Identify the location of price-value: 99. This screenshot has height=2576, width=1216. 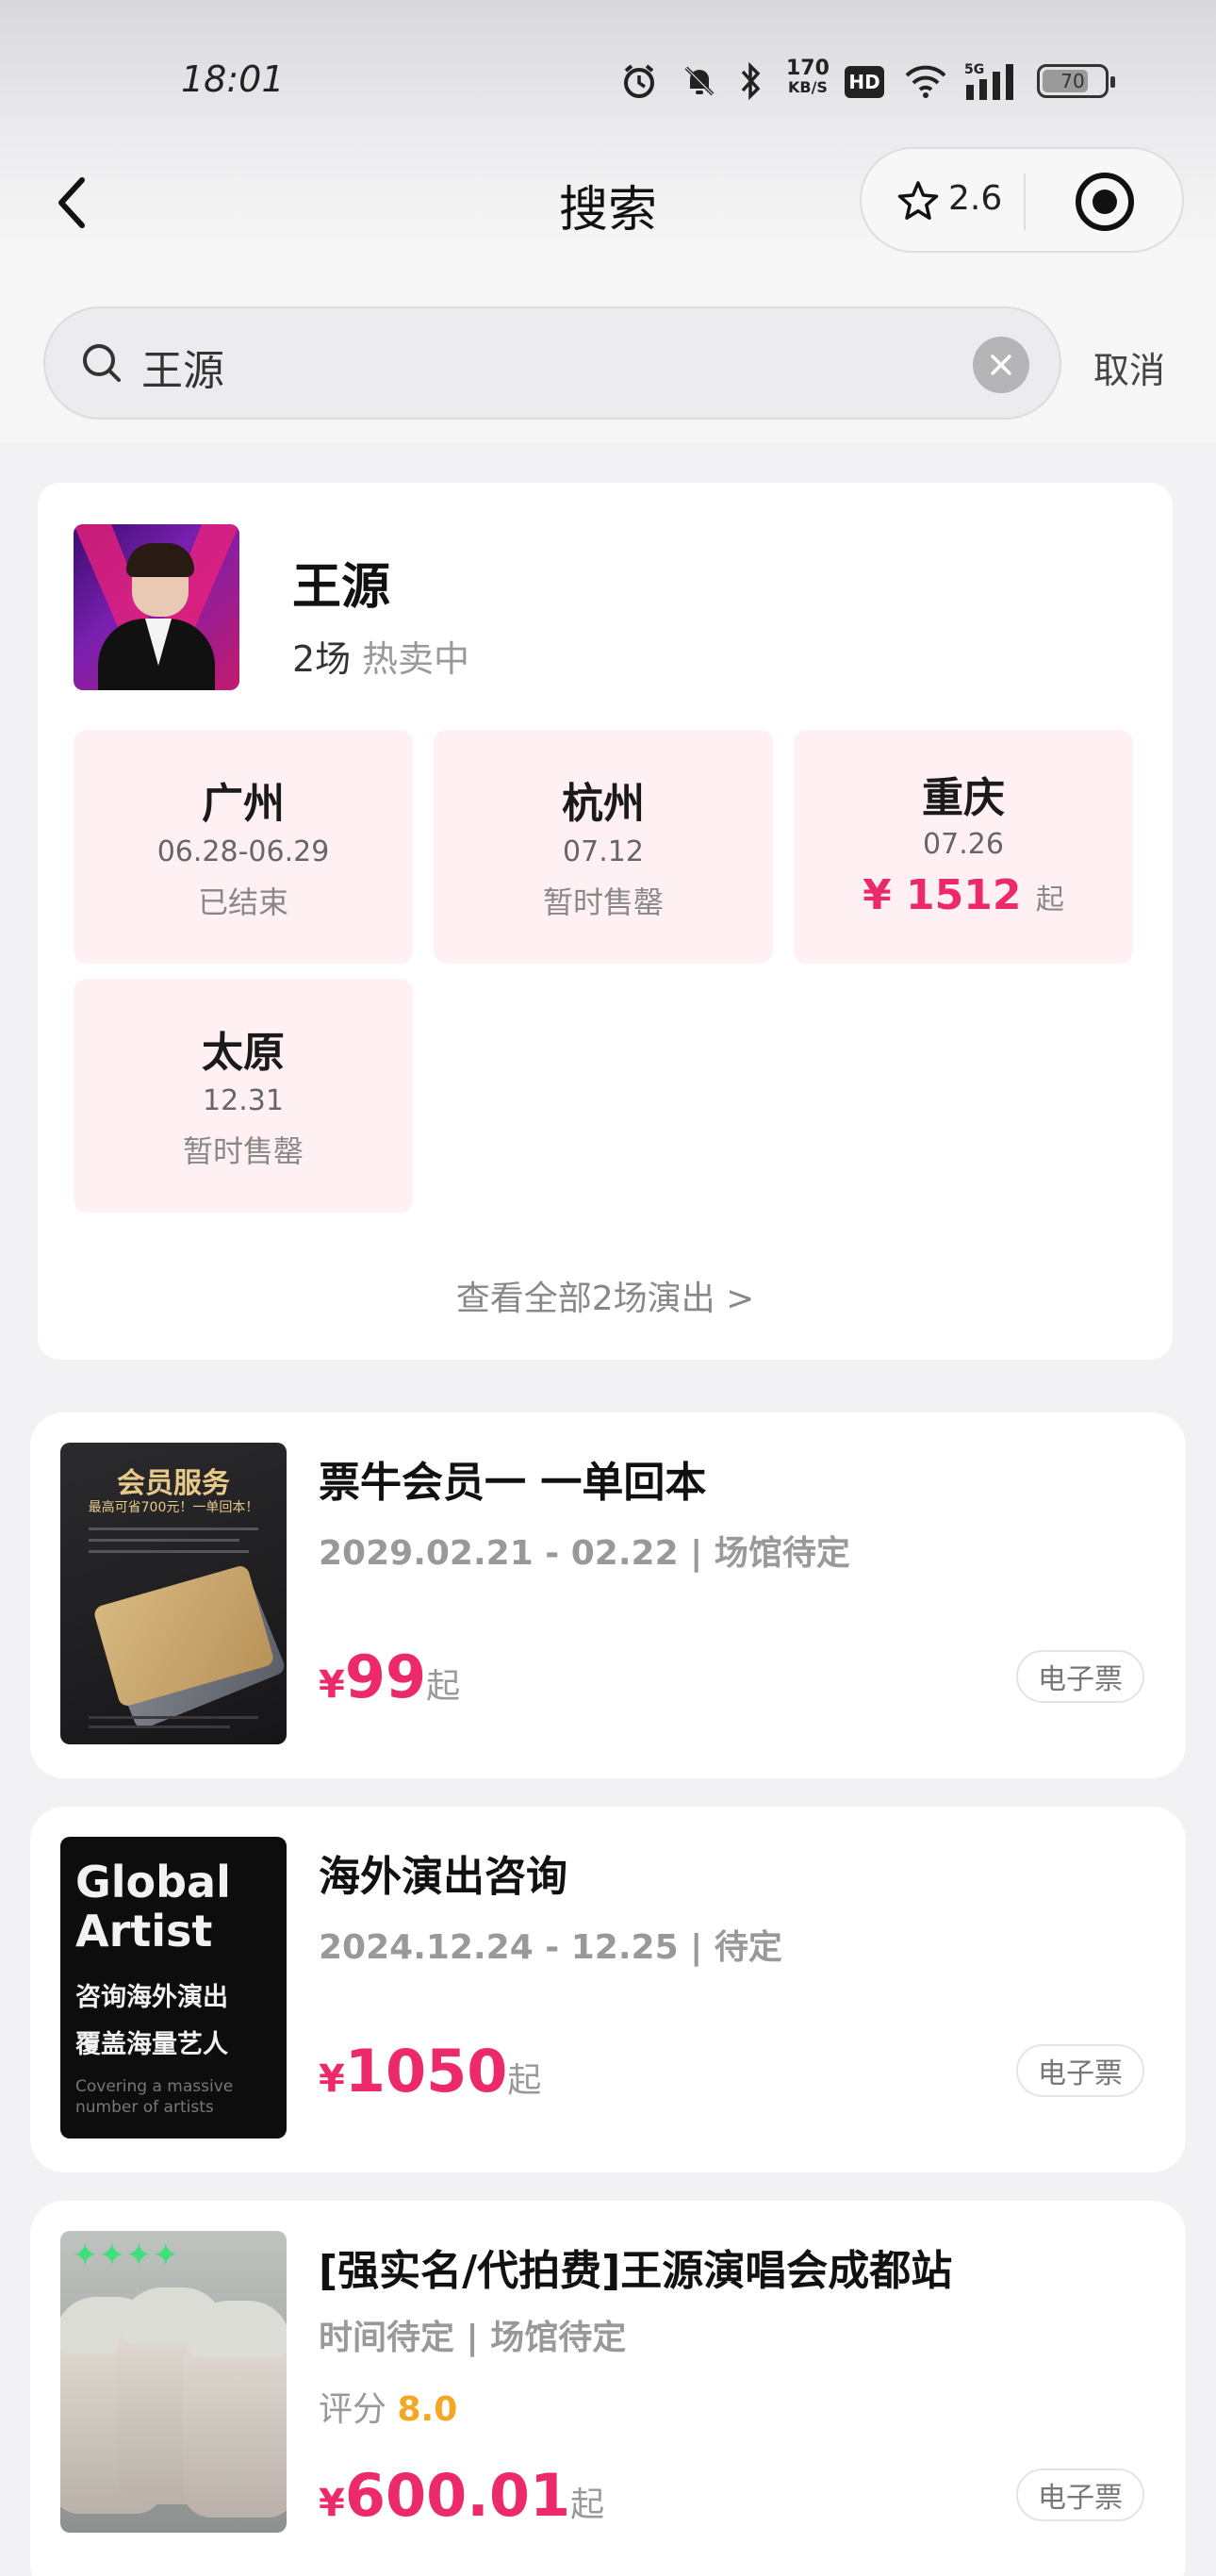
(385, 1677).